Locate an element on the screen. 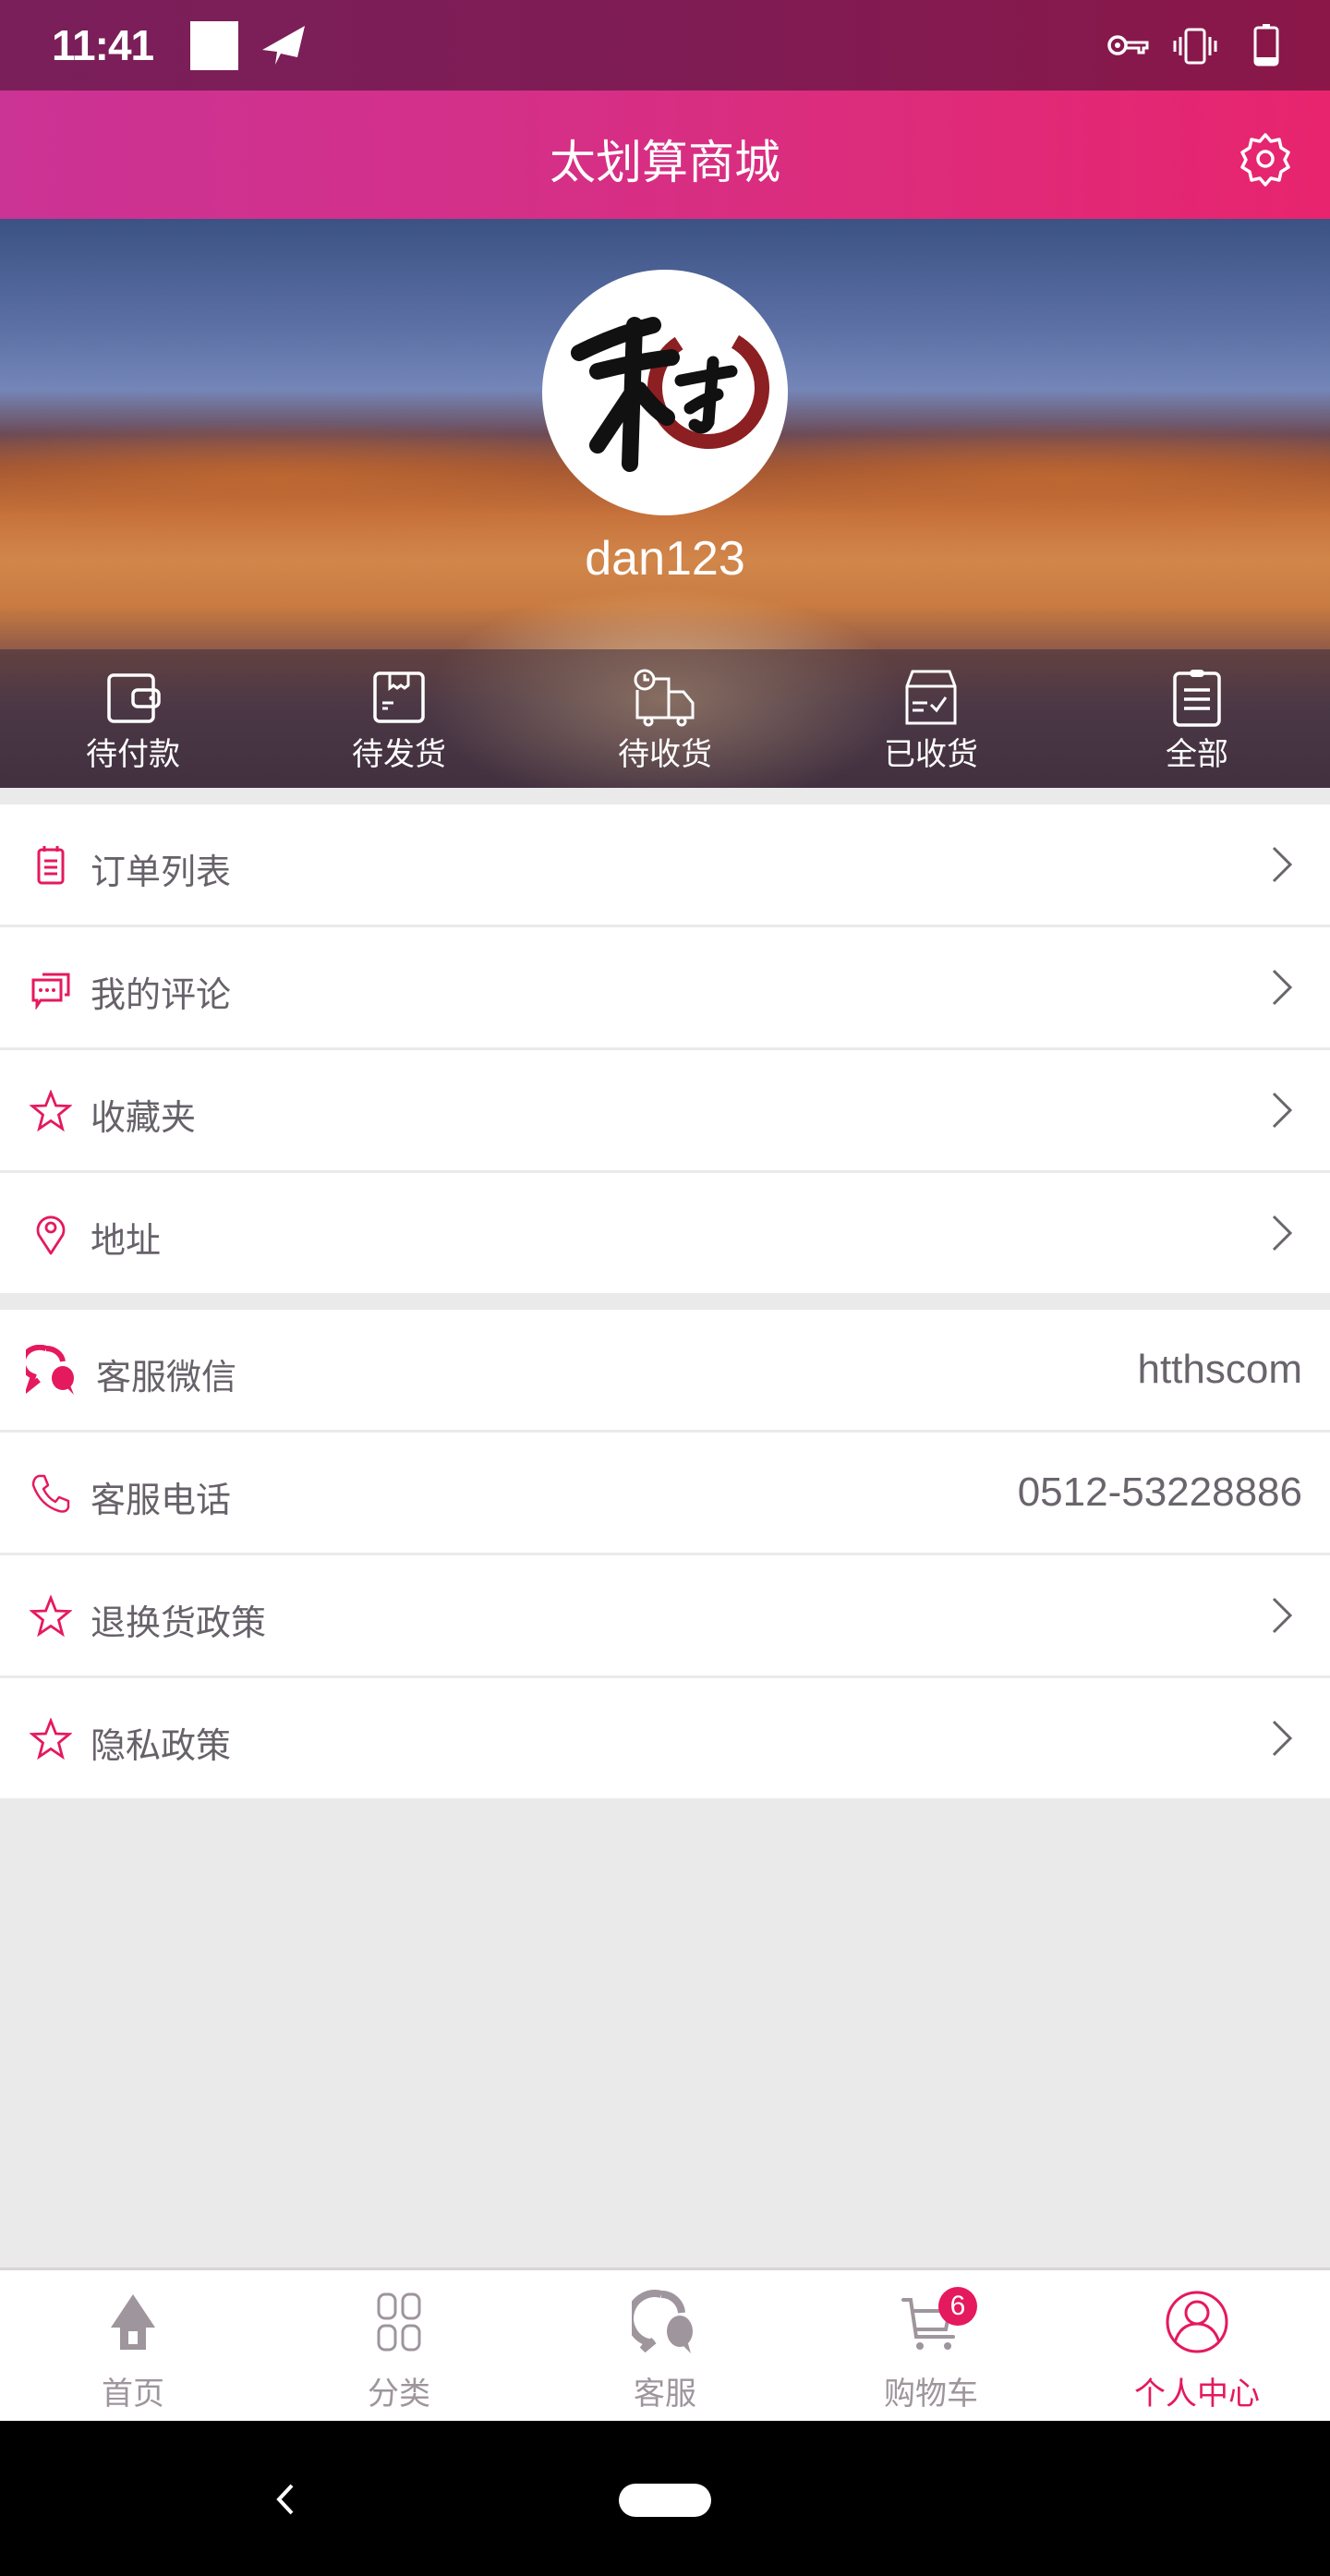 The width and height of the screenshot is (1330, 2576). username: dan123 is located at coordinates (665, 559).